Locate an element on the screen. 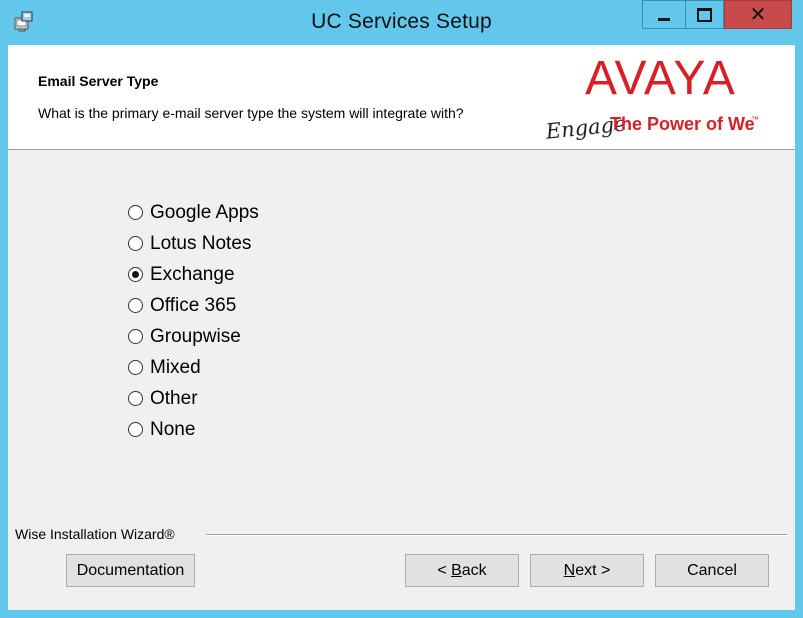 This screenshot has height=618, width=803. avaya-logo-tagline: The Power of We is located at coordinates (682, 124).